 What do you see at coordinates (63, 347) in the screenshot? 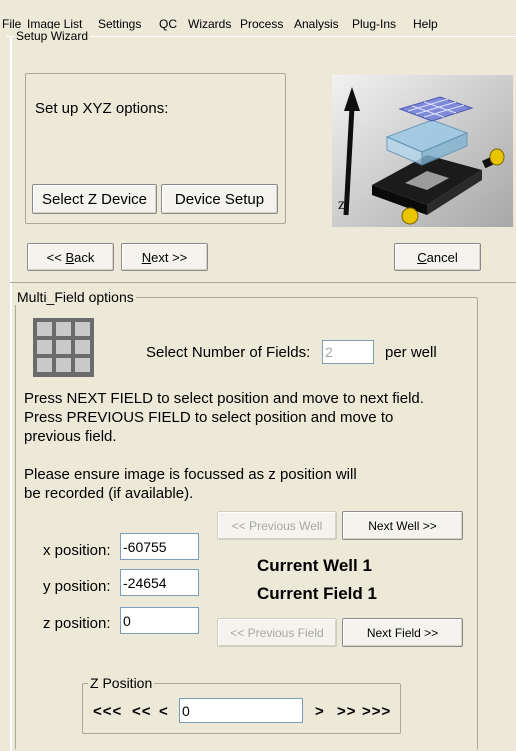
I see `field-grid-icon` at bounding box center [63, 347].